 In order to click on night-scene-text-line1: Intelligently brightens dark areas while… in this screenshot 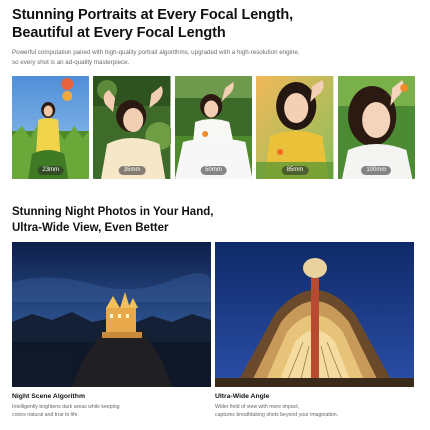, I will do `click(66, 407)`.